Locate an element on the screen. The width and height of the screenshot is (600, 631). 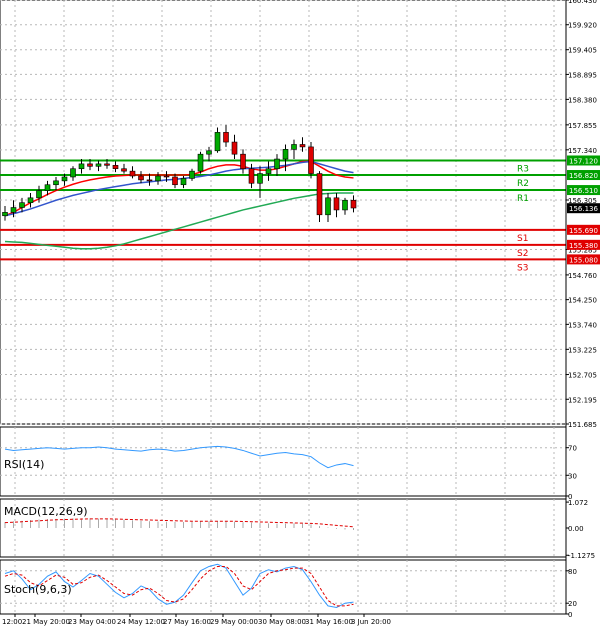
y-tick-label: 153.225 is located at coordinates (582, 350).